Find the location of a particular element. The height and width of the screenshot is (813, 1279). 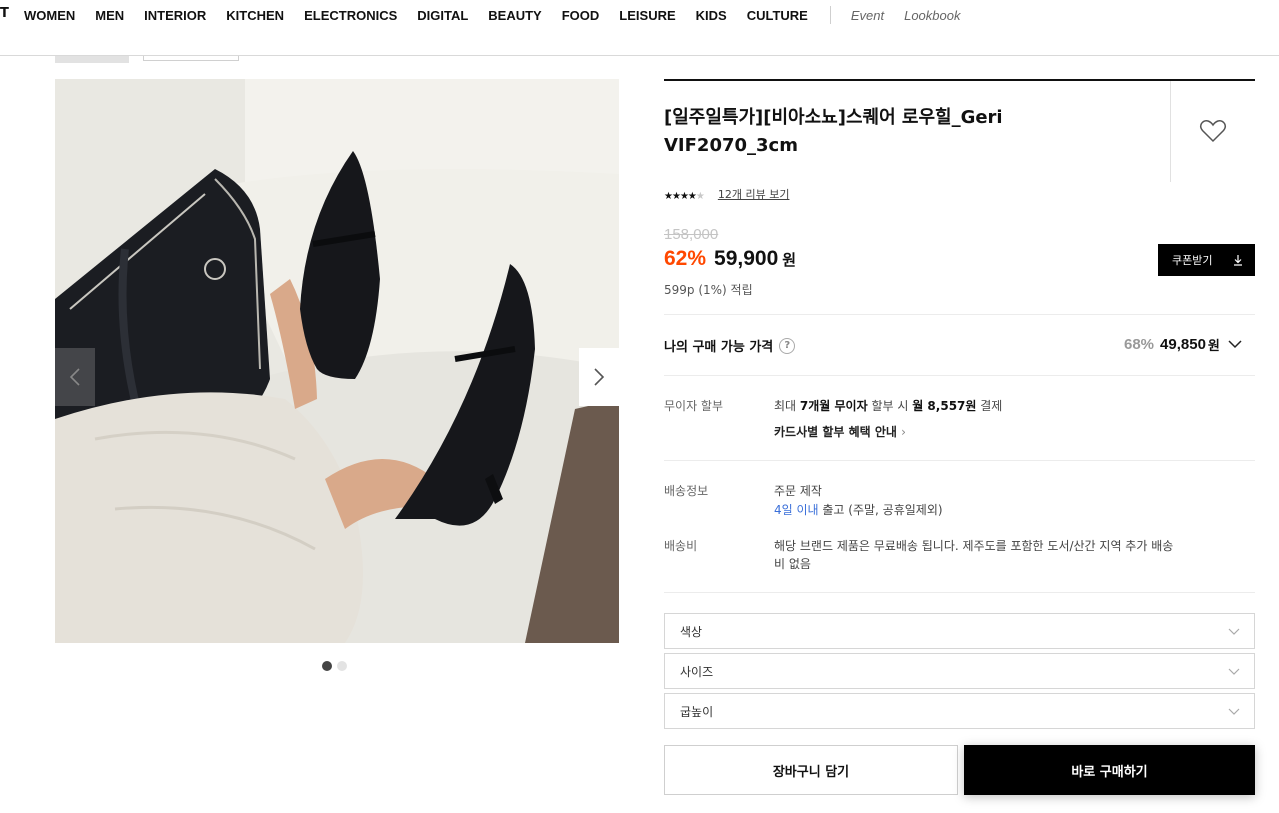

installment-text: 할부 시 is located at coordinates (890, 406).